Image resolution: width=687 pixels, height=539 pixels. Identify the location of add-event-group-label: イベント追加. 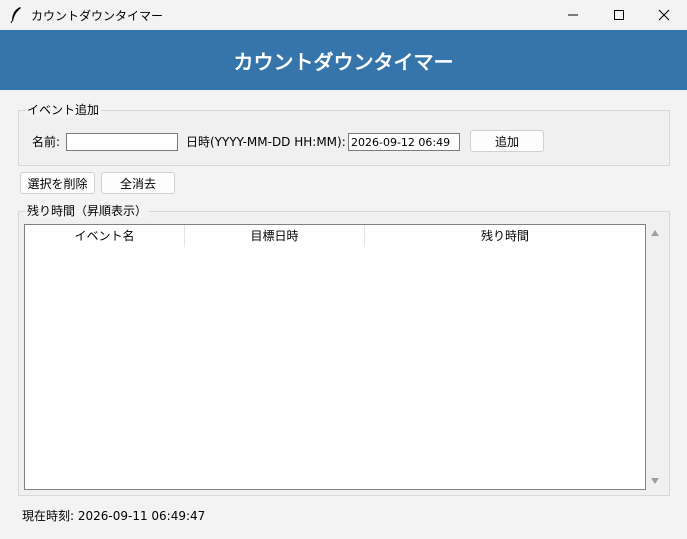
(63, 110).